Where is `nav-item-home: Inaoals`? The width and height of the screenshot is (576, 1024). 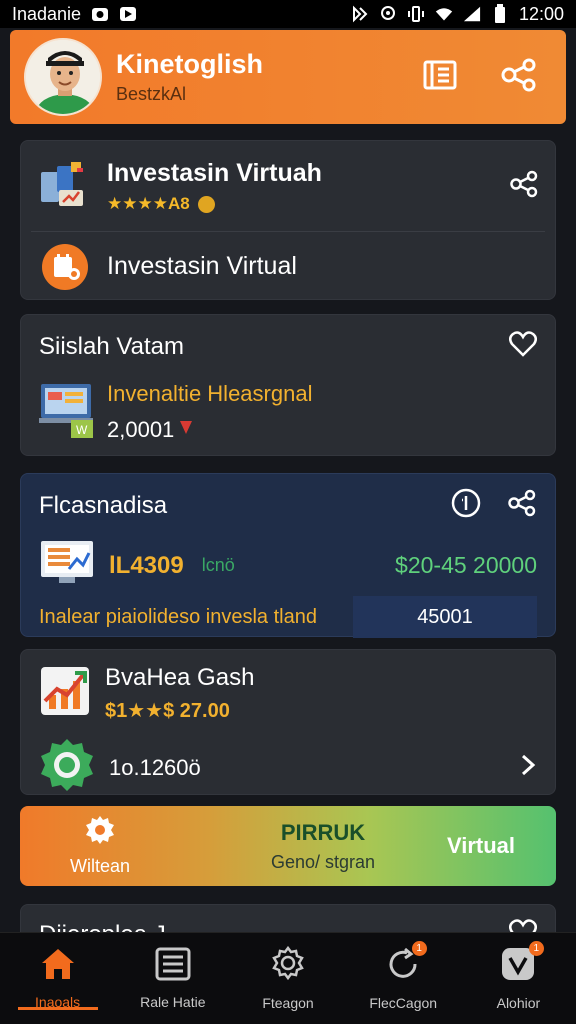
nav-item-home: Inaoals is located at coordinates (57, 978).